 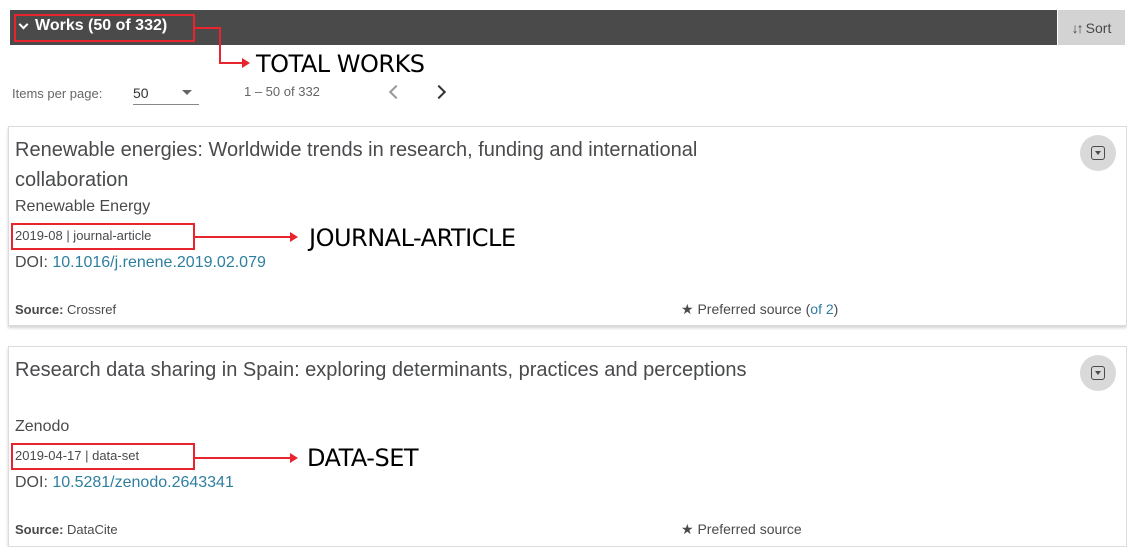 What do you see at coordinates (159, 262) in the screenshot?
I see `doi-link: 10.1016/j.renene.2019.02.079` at bounding box center [159, 262].